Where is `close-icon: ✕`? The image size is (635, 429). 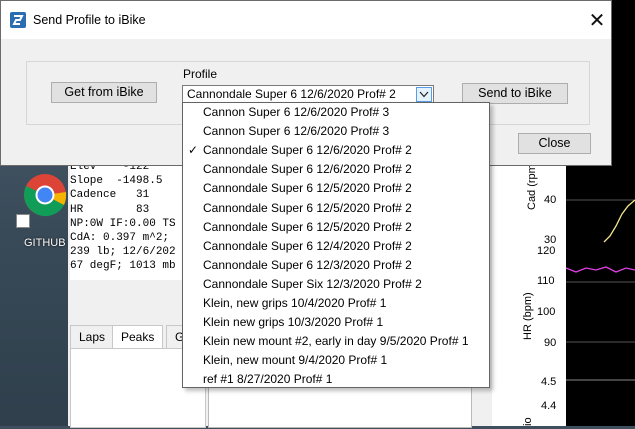
close-icon: ✕ is located at coordinates (597, 21).